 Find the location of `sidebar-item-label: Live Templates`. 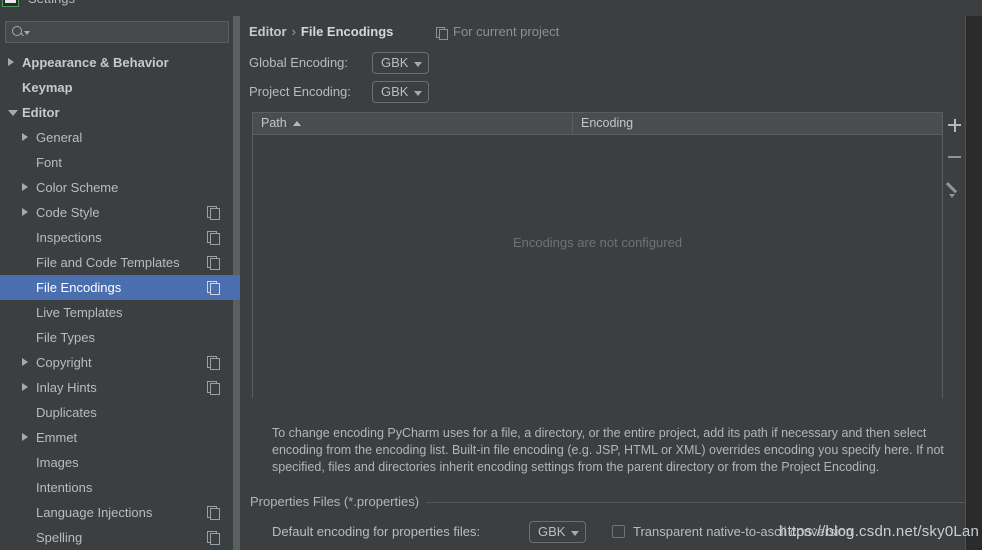

sidebar-item-label: Live Templates is located at coordinates (79, 312).